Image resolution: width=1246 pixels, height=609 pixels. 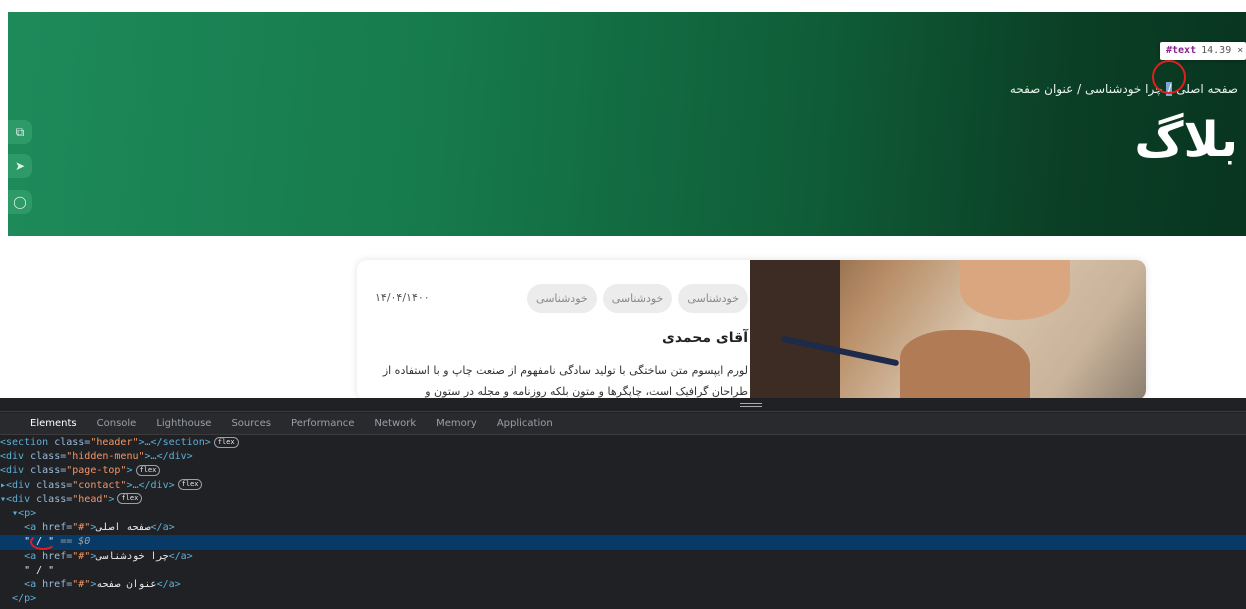 What do you see at coordinates (1181, 50) in the screenshot?
I see `tooltip-node-name: #text` at bounding box center [1181, 50].